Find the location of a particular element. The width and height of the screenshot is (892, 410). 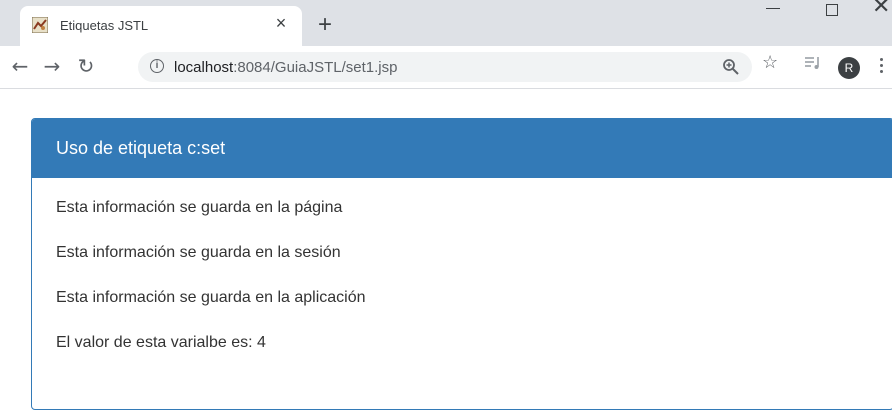

plus-icon: + is located at coordinates (325, 25).